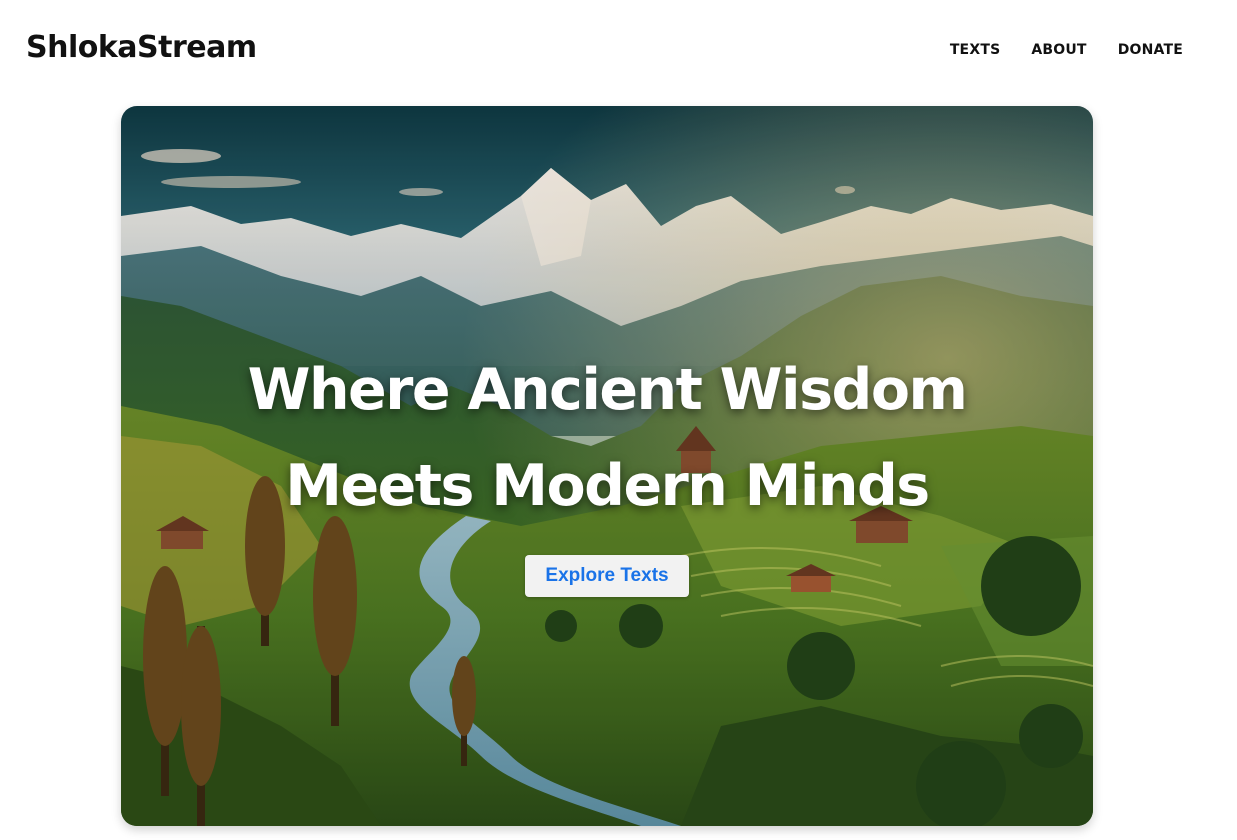 This screenshot has width=1237, height=840. What do you see at coordinates (607, 390) in the screenshot?
I see `hero-title-line1: Where Ancient Wisdom` at bounding box center [607, 390].